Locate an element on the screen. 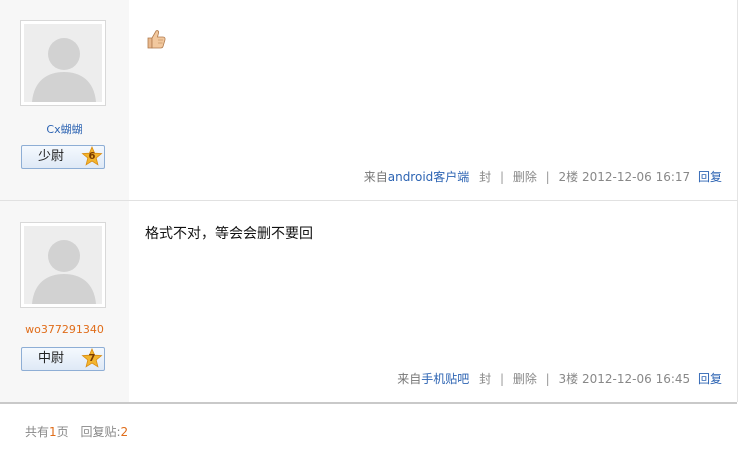 The height and width of the screenshot is (450, 741). rank-badge: 中尉 7 is located at coordinates (63, 359).